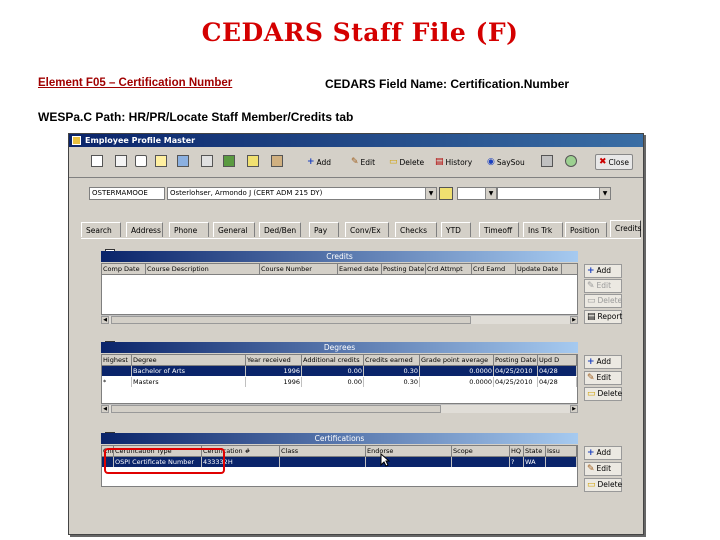 The width and height of the screenshot is (720, 540). I want to click on lookup-icon, so click(446, 193).